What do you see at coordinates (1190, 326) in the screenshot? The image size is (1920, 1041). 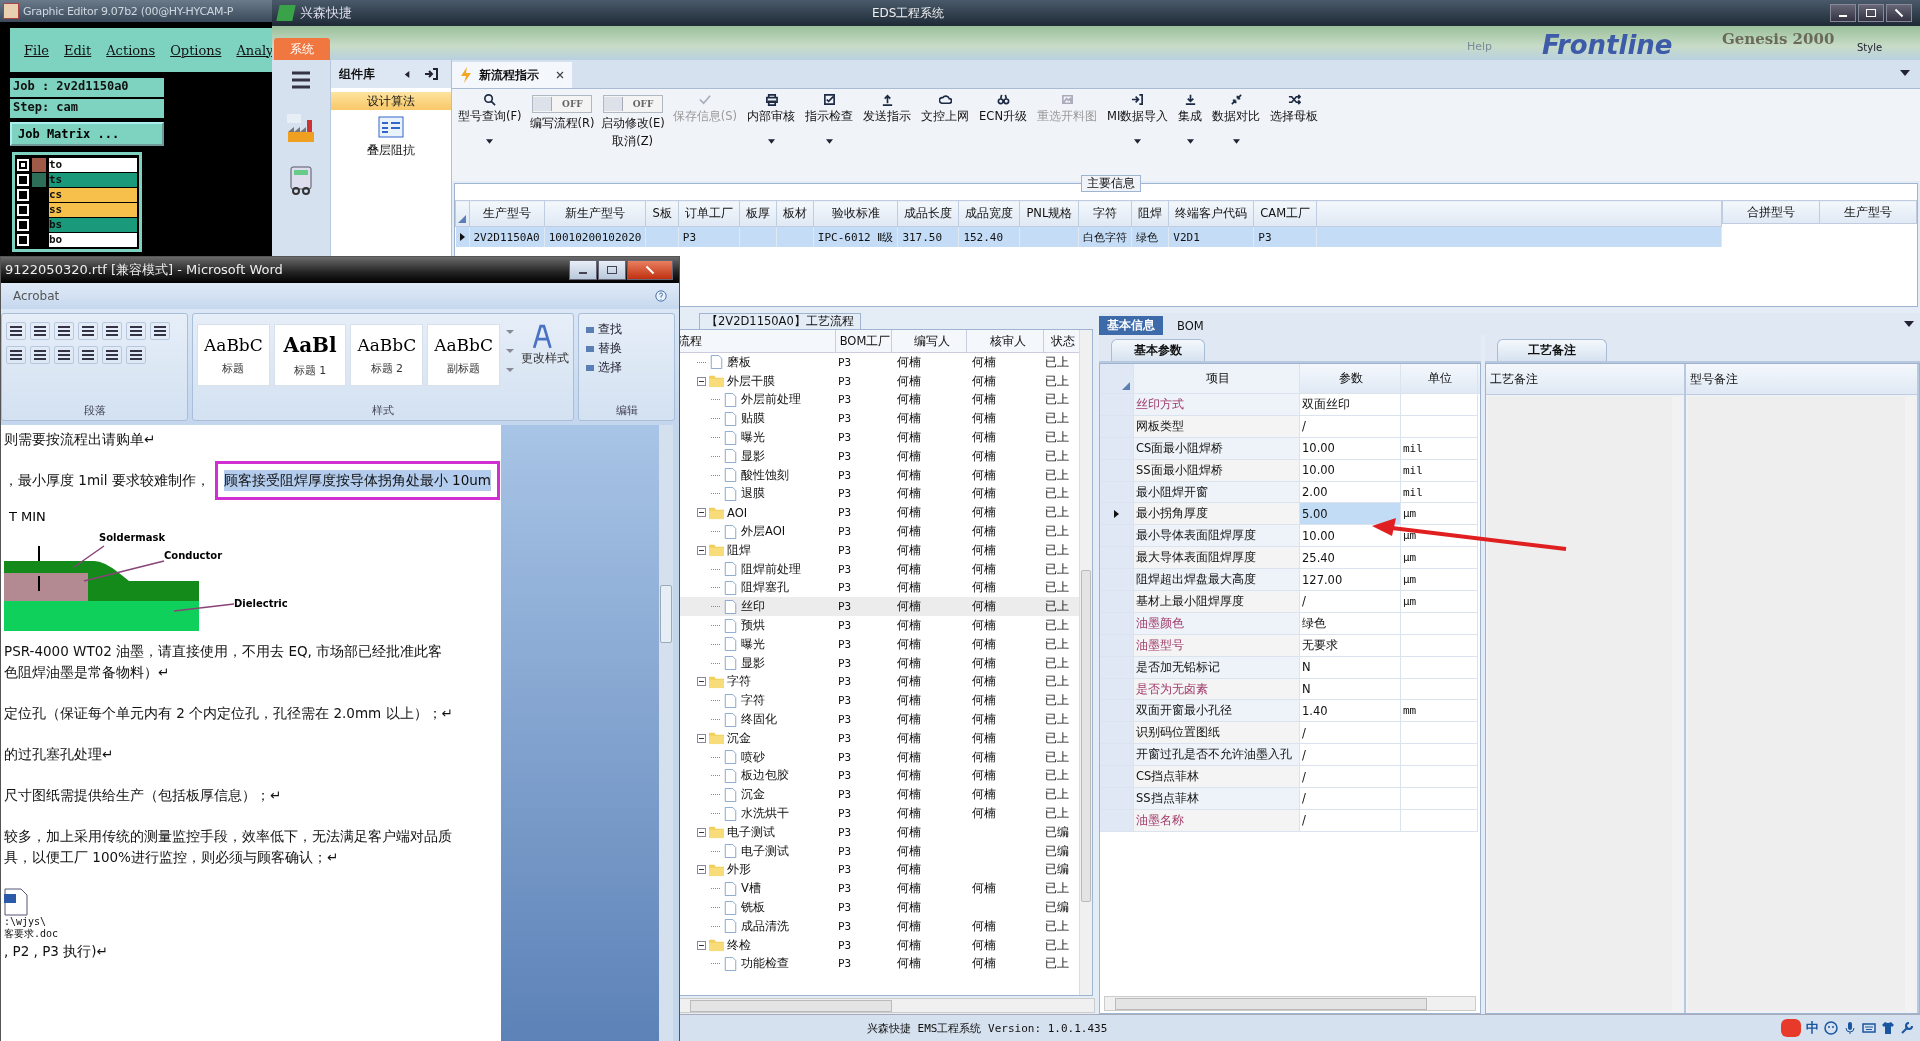 I see `tab: BOM` at bounding box center [1190, 326].